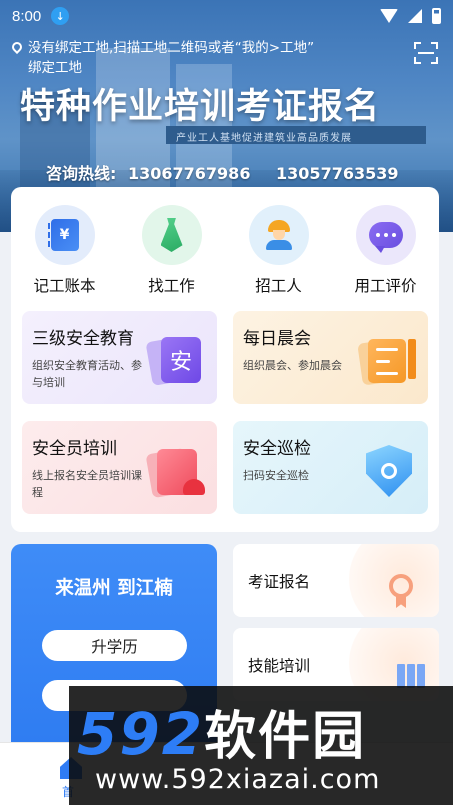 The width and height of the screenshot is (453, 805). Describe the element at coordinates (415, 16) in the screenshot. I see `signal-icon` at that location.